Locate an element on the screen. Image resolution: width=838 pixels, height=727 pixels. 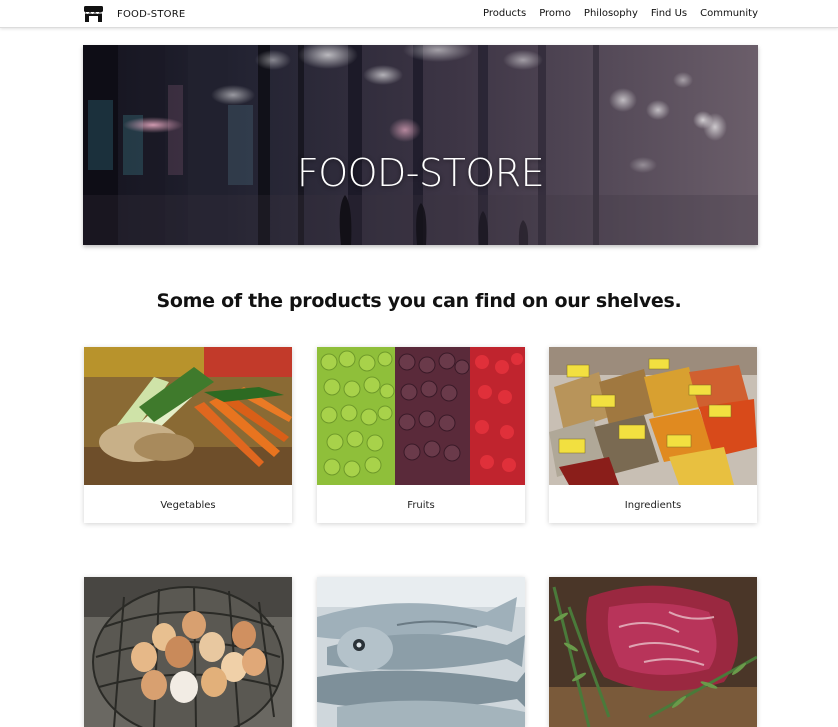
meat-image is located at coordinates (653, 652).